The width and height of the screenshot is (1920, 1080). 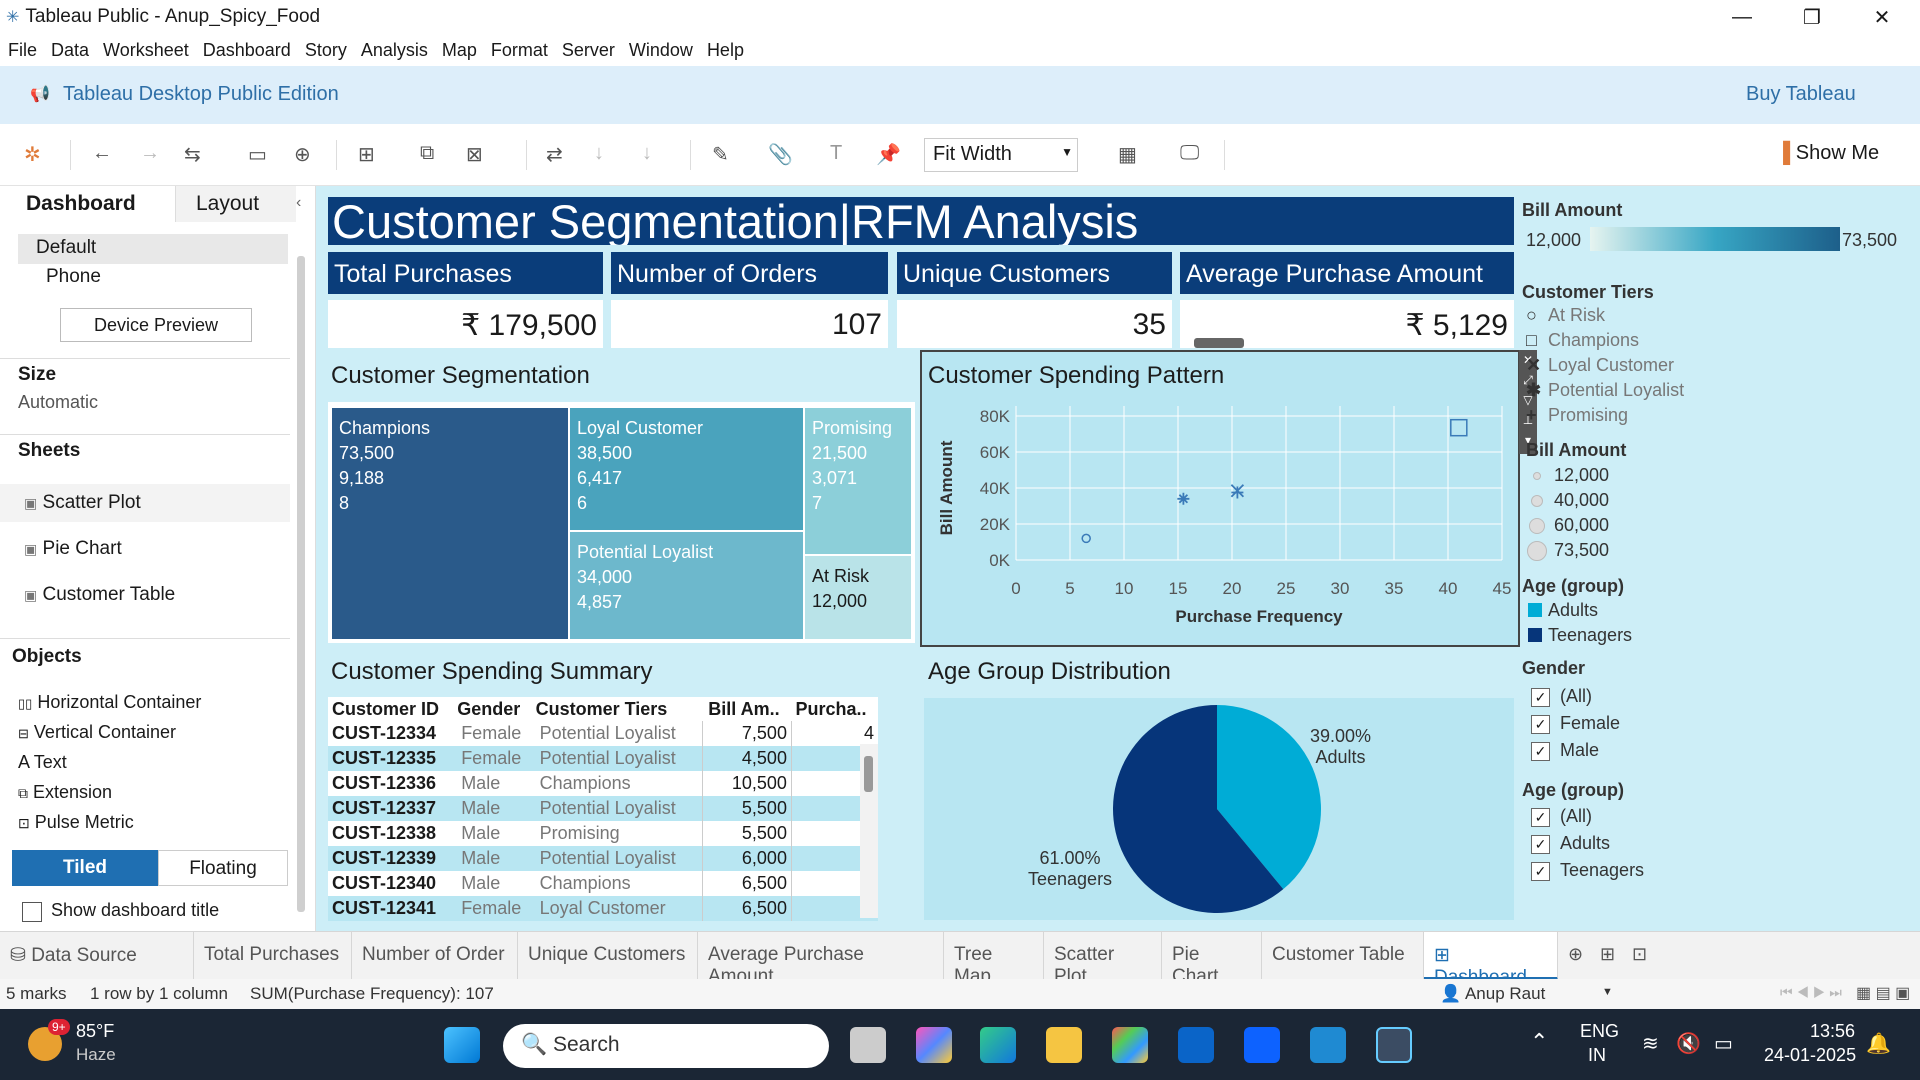 I want to click on treemap-cell-loyal: Loyal Customer 38,500 6,417 6, so click(x=686, y=469).